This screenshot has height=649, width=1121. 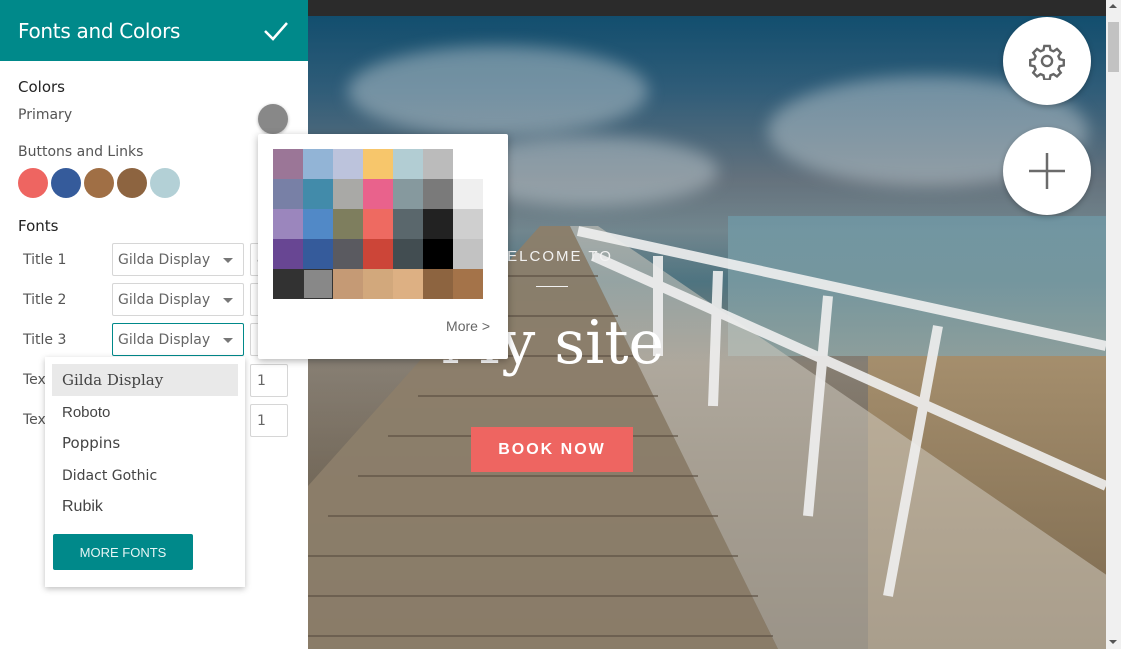 I want to click on colors-heading: Colors, so click(x=41, y=87).